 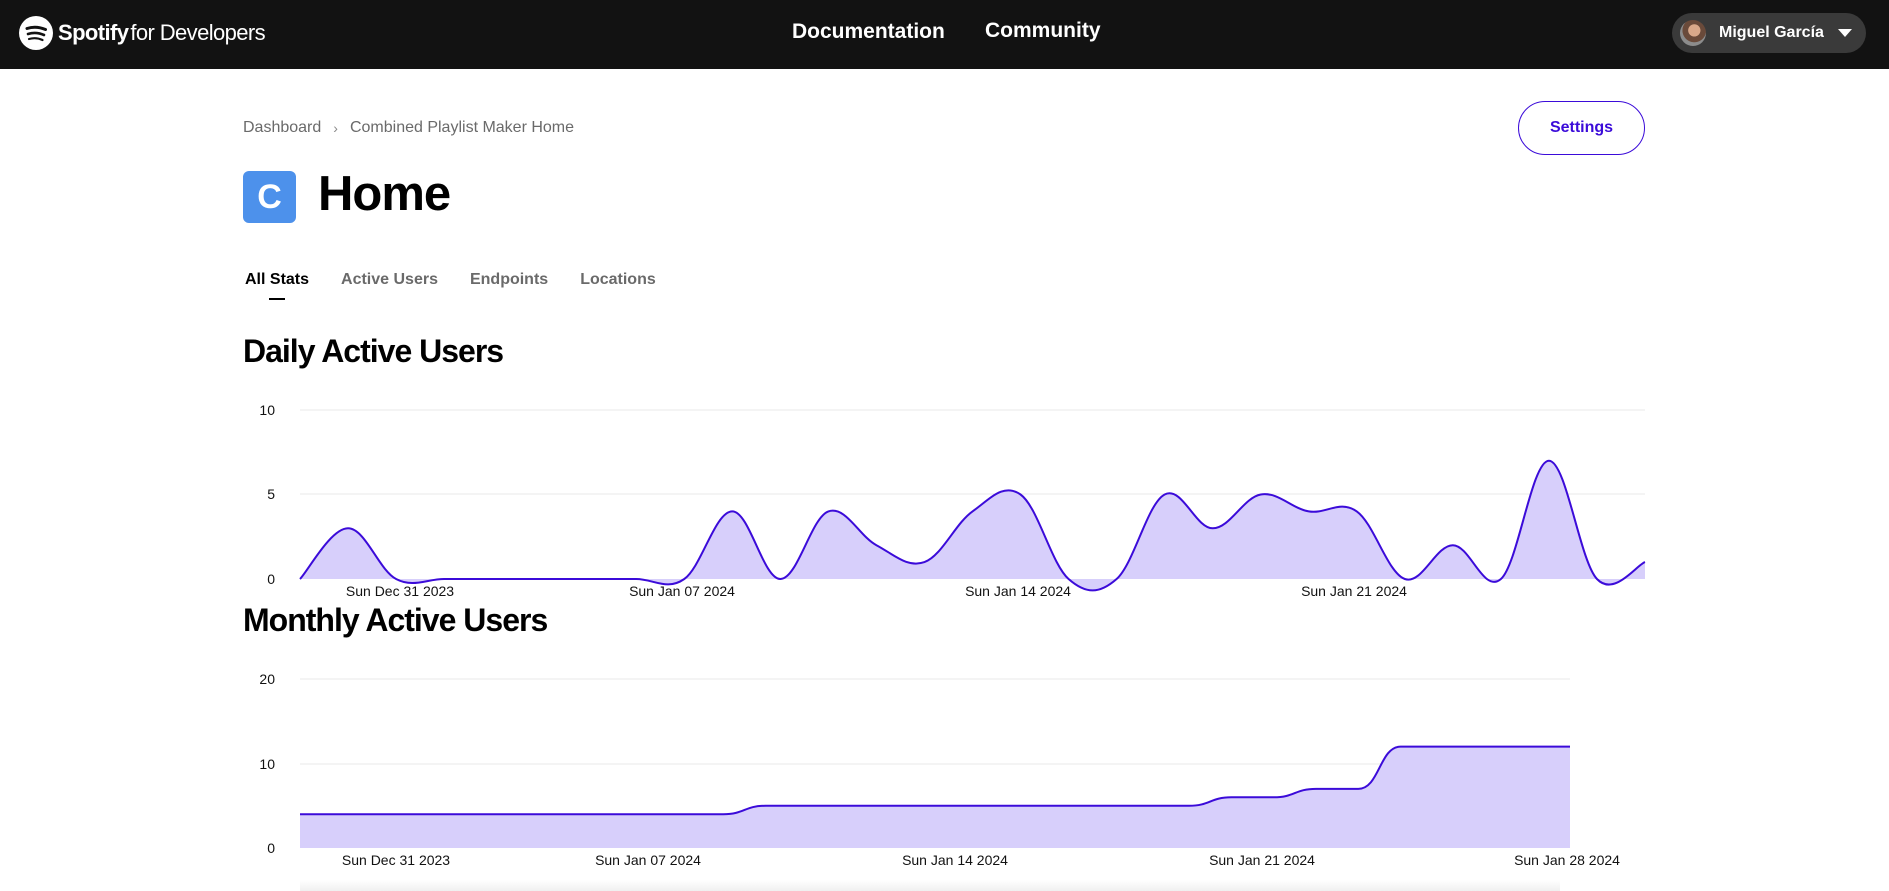 I want to click on chart-0-xtick-label: Sun Jan 07 2024, so click(x=682, y=591).